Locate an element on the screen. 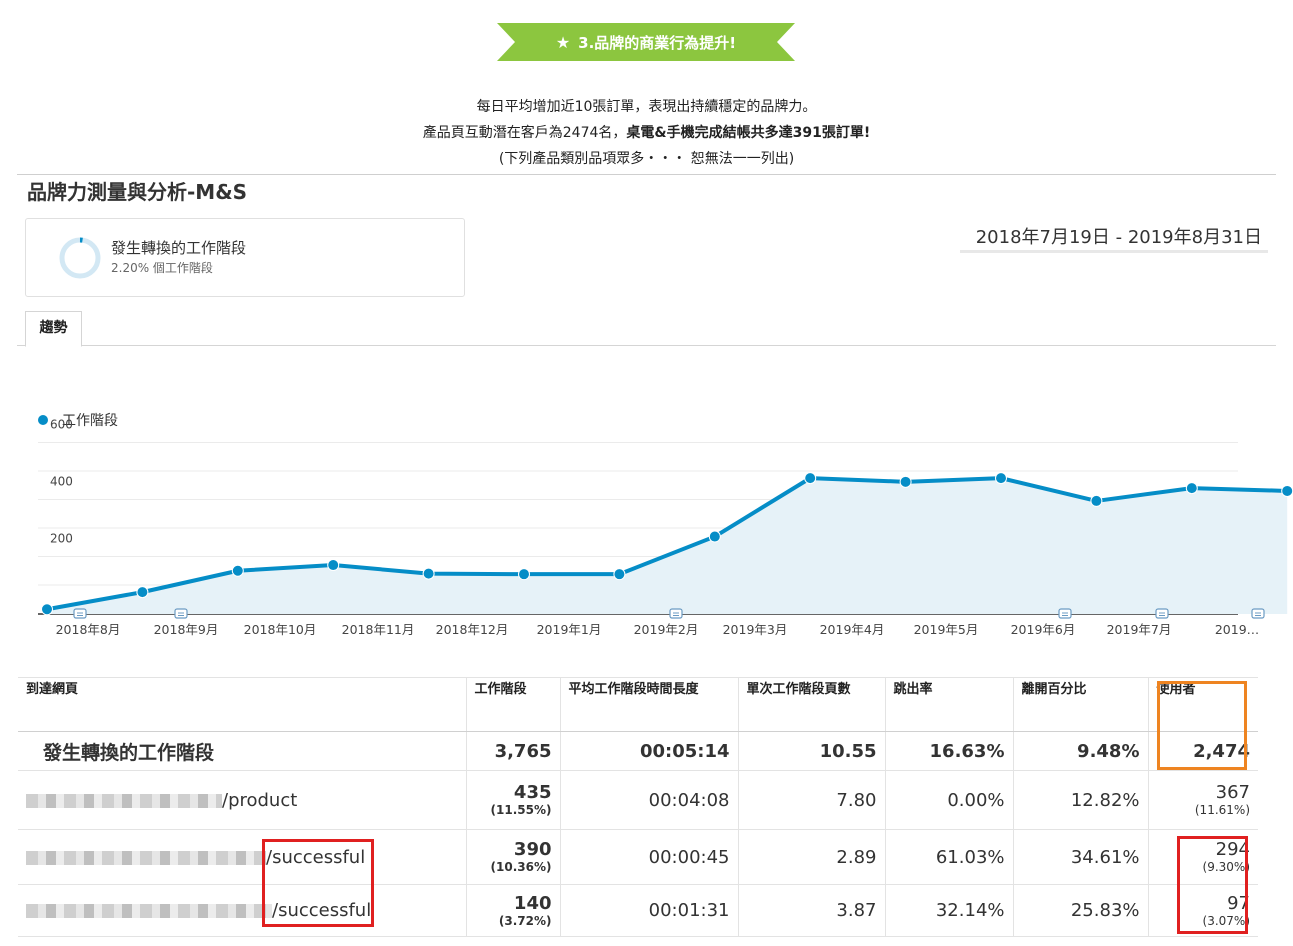  x-tick-label: 2019年6月 is located at coordinates (1043, 629).